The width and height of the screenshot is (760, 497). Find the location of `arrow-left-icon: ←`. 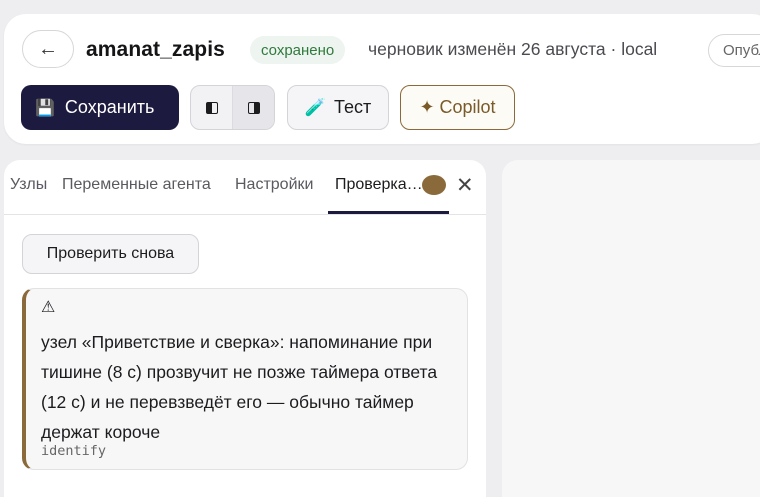

arrow-left-icon: ← is located at coordinates (48, 48).